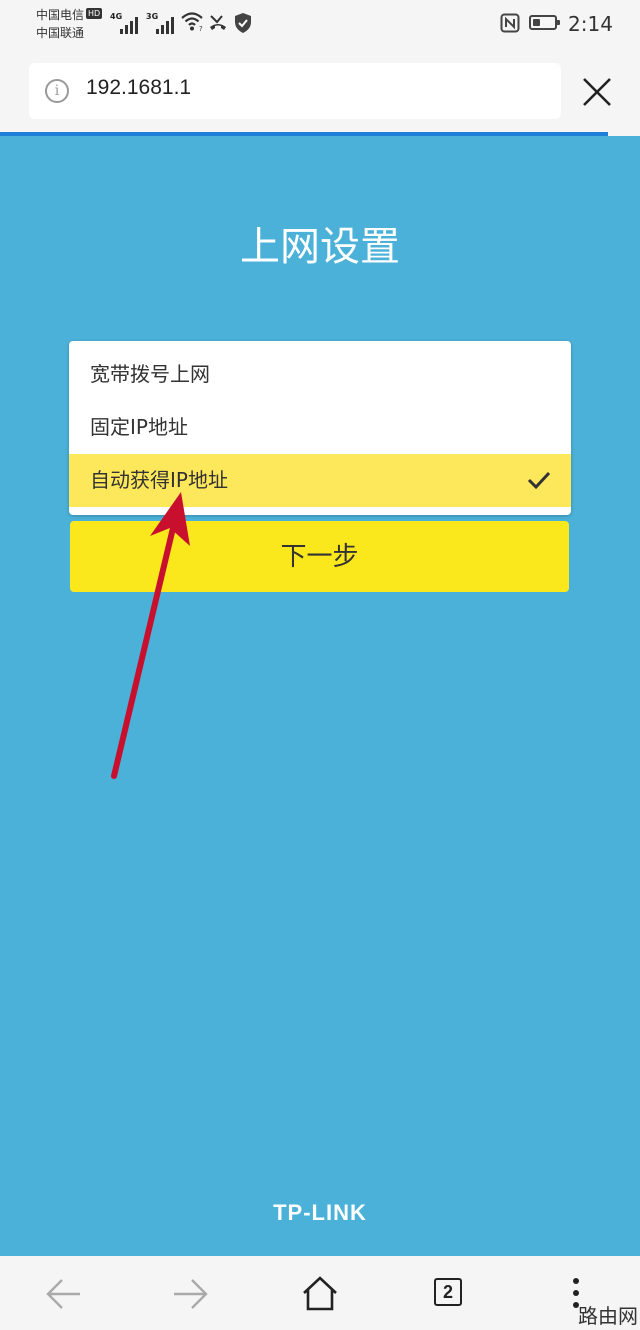 The image size is (640, 1330). What do you see at coordinates (608, 1316) in the screenshot?
I see `watermark: 路由网` at bounding box center [608, 1316].